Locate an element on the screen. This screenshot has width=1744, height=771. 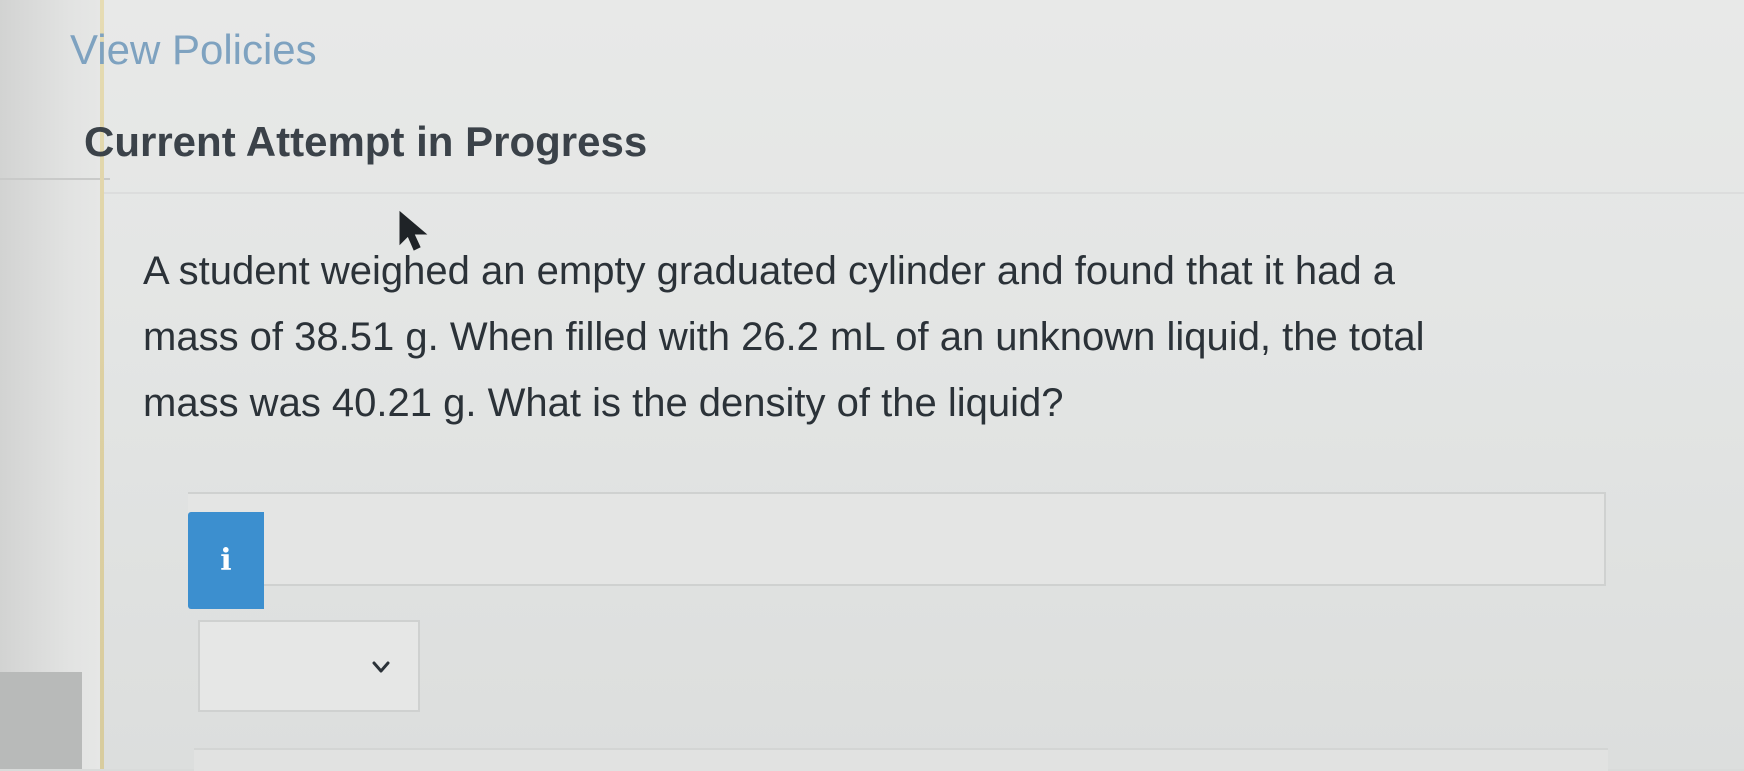
view-policies-link: View Policies is located at coordinates (193, 50).